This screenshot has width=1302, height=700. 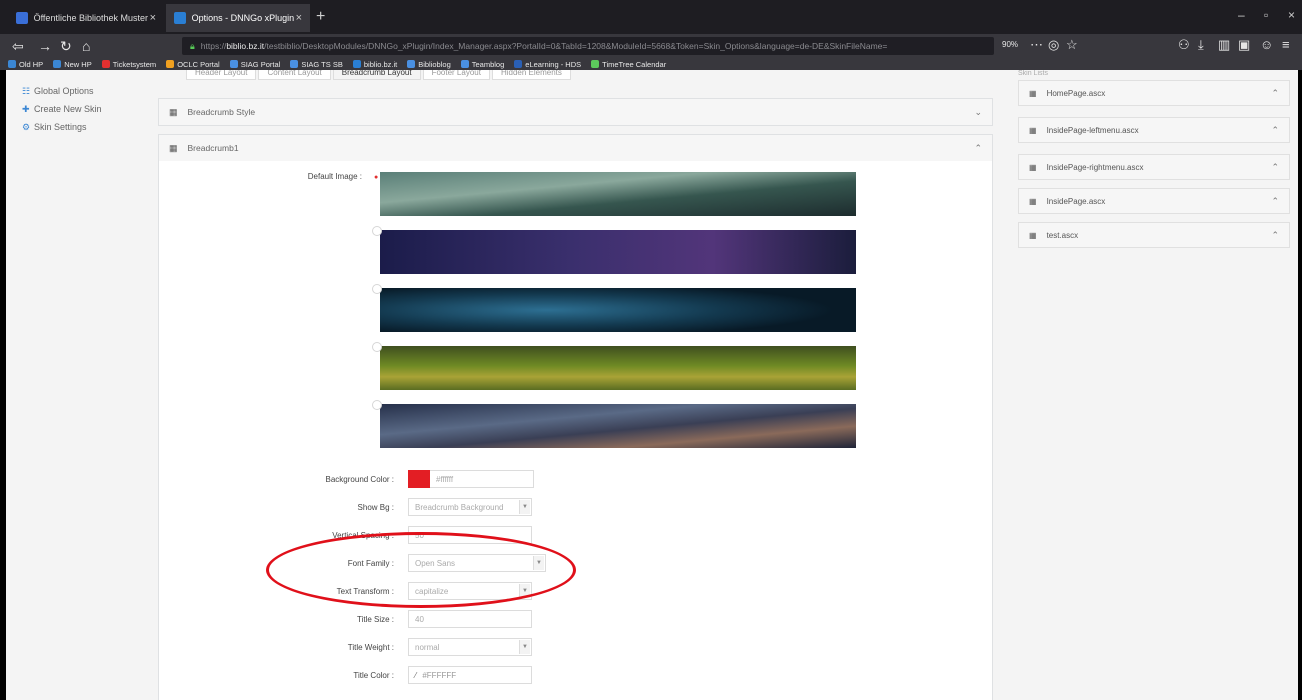 I want to click on minimize-window-button: –, so click(x=1241, y=15).